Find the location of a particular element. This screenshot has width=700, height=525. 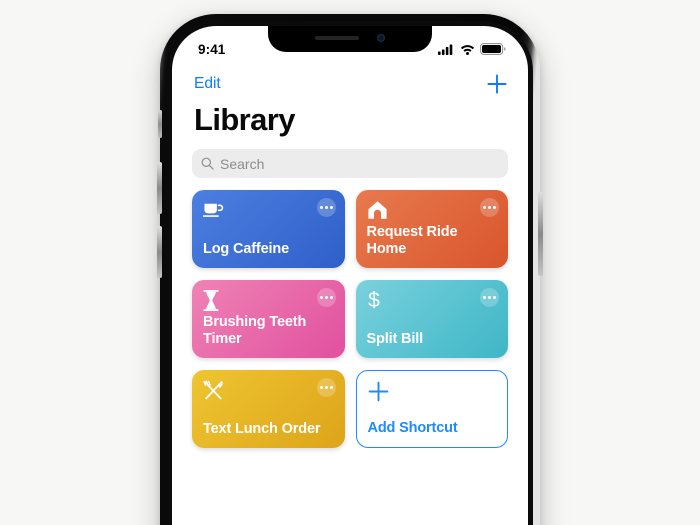

fork-knife-icon is located at coordinates (214, 390).